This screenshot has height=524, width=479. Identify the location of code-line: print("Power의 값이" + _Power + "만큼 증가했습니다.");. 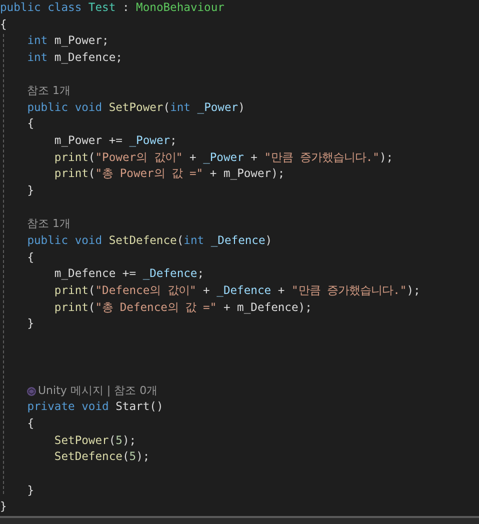
(223, 158).